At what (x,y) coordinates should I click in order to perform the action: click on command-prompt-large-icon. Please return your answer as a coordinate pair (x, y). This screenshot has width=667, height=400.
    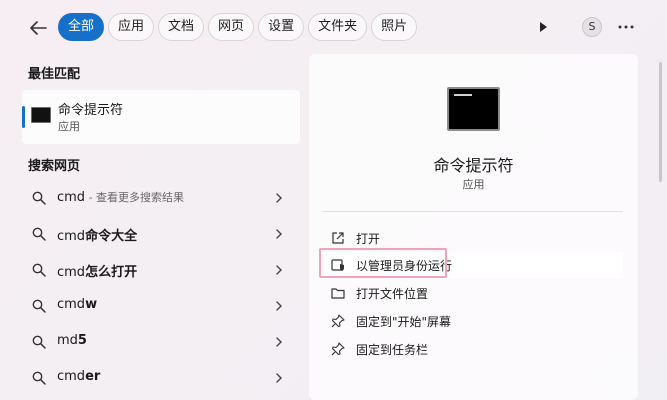
    Looking at the image, I should click on (473, 109).